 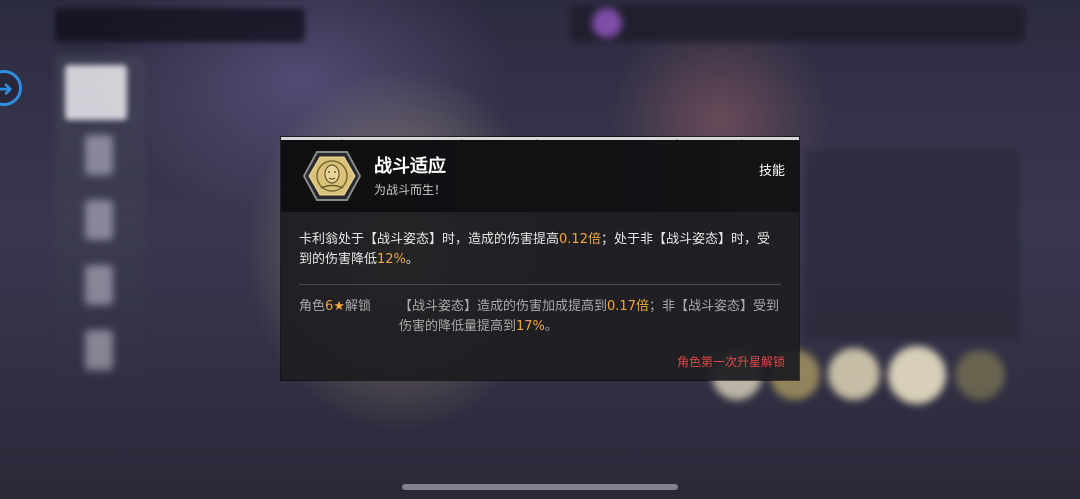 I want to click on unlock-requirement: 角色6★解锁, so click(x=349, y=317).